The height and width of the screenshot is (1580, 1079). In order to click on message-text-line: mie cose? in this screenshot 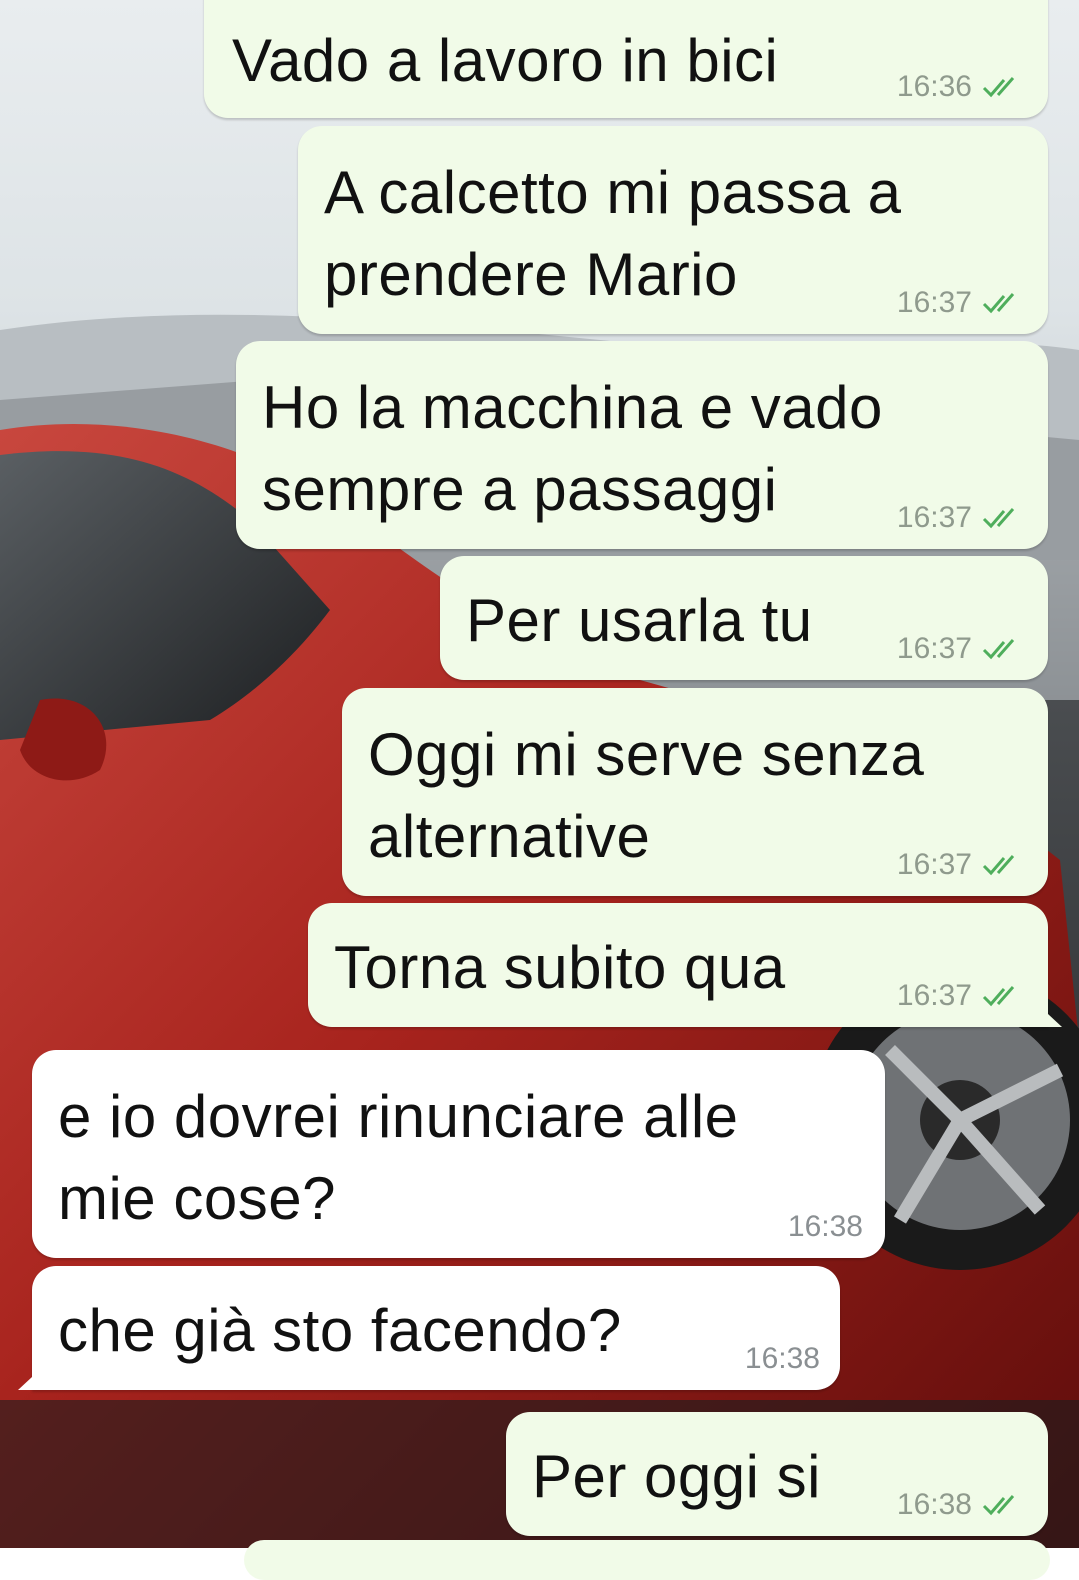, I will do `click(197, 1198)`.